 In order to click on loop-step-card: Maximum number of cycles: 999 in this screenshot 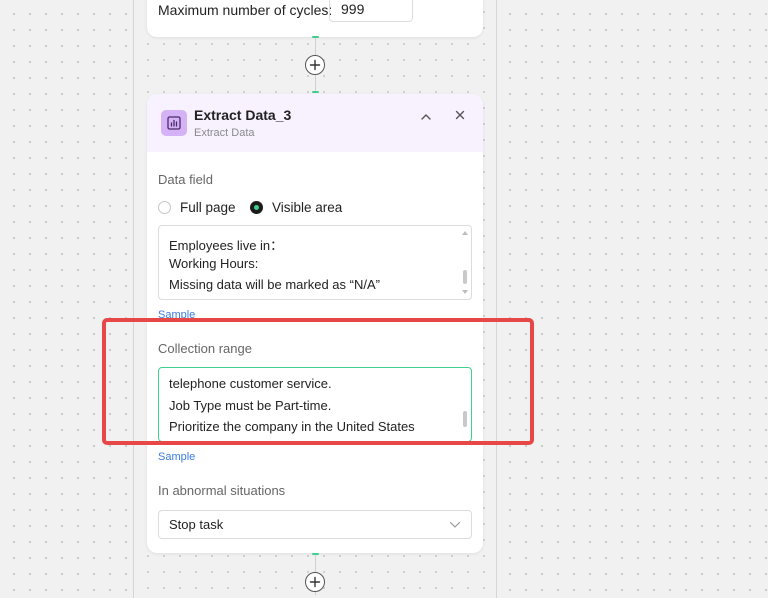, I will do `click(315, 18)`.